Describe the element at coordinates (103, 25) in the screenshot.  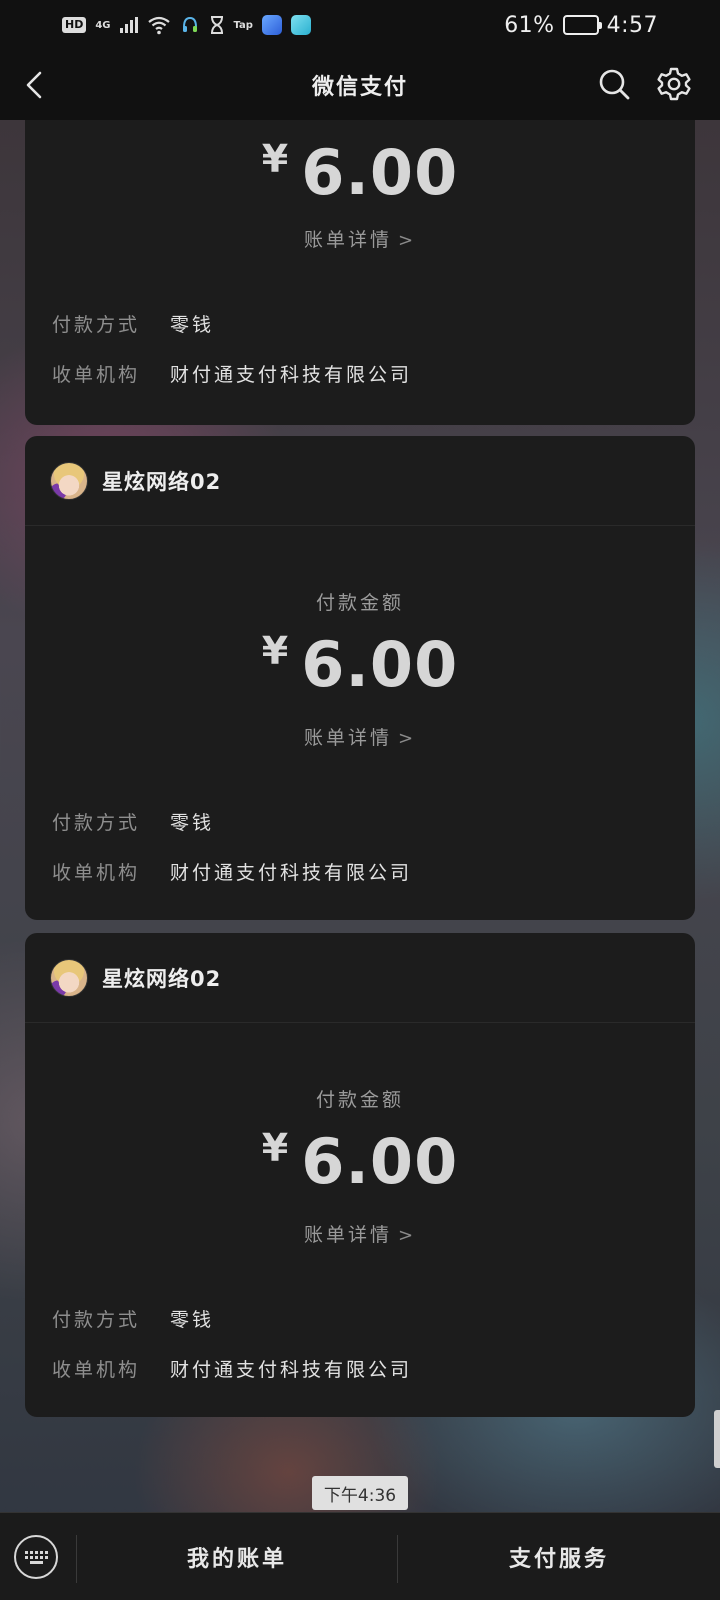
I see `network-type: 4G` at that location.